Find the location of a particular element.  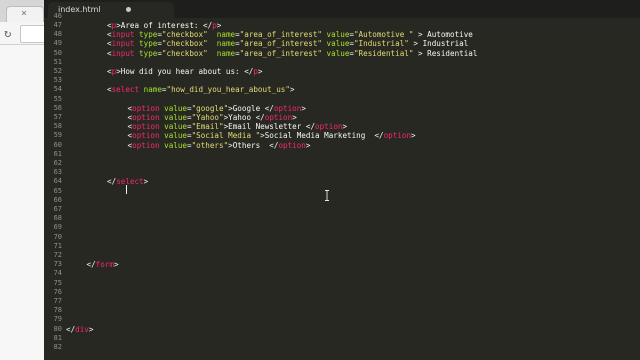

code-token: >Yahoo </ is located at coordinates (244, 117).